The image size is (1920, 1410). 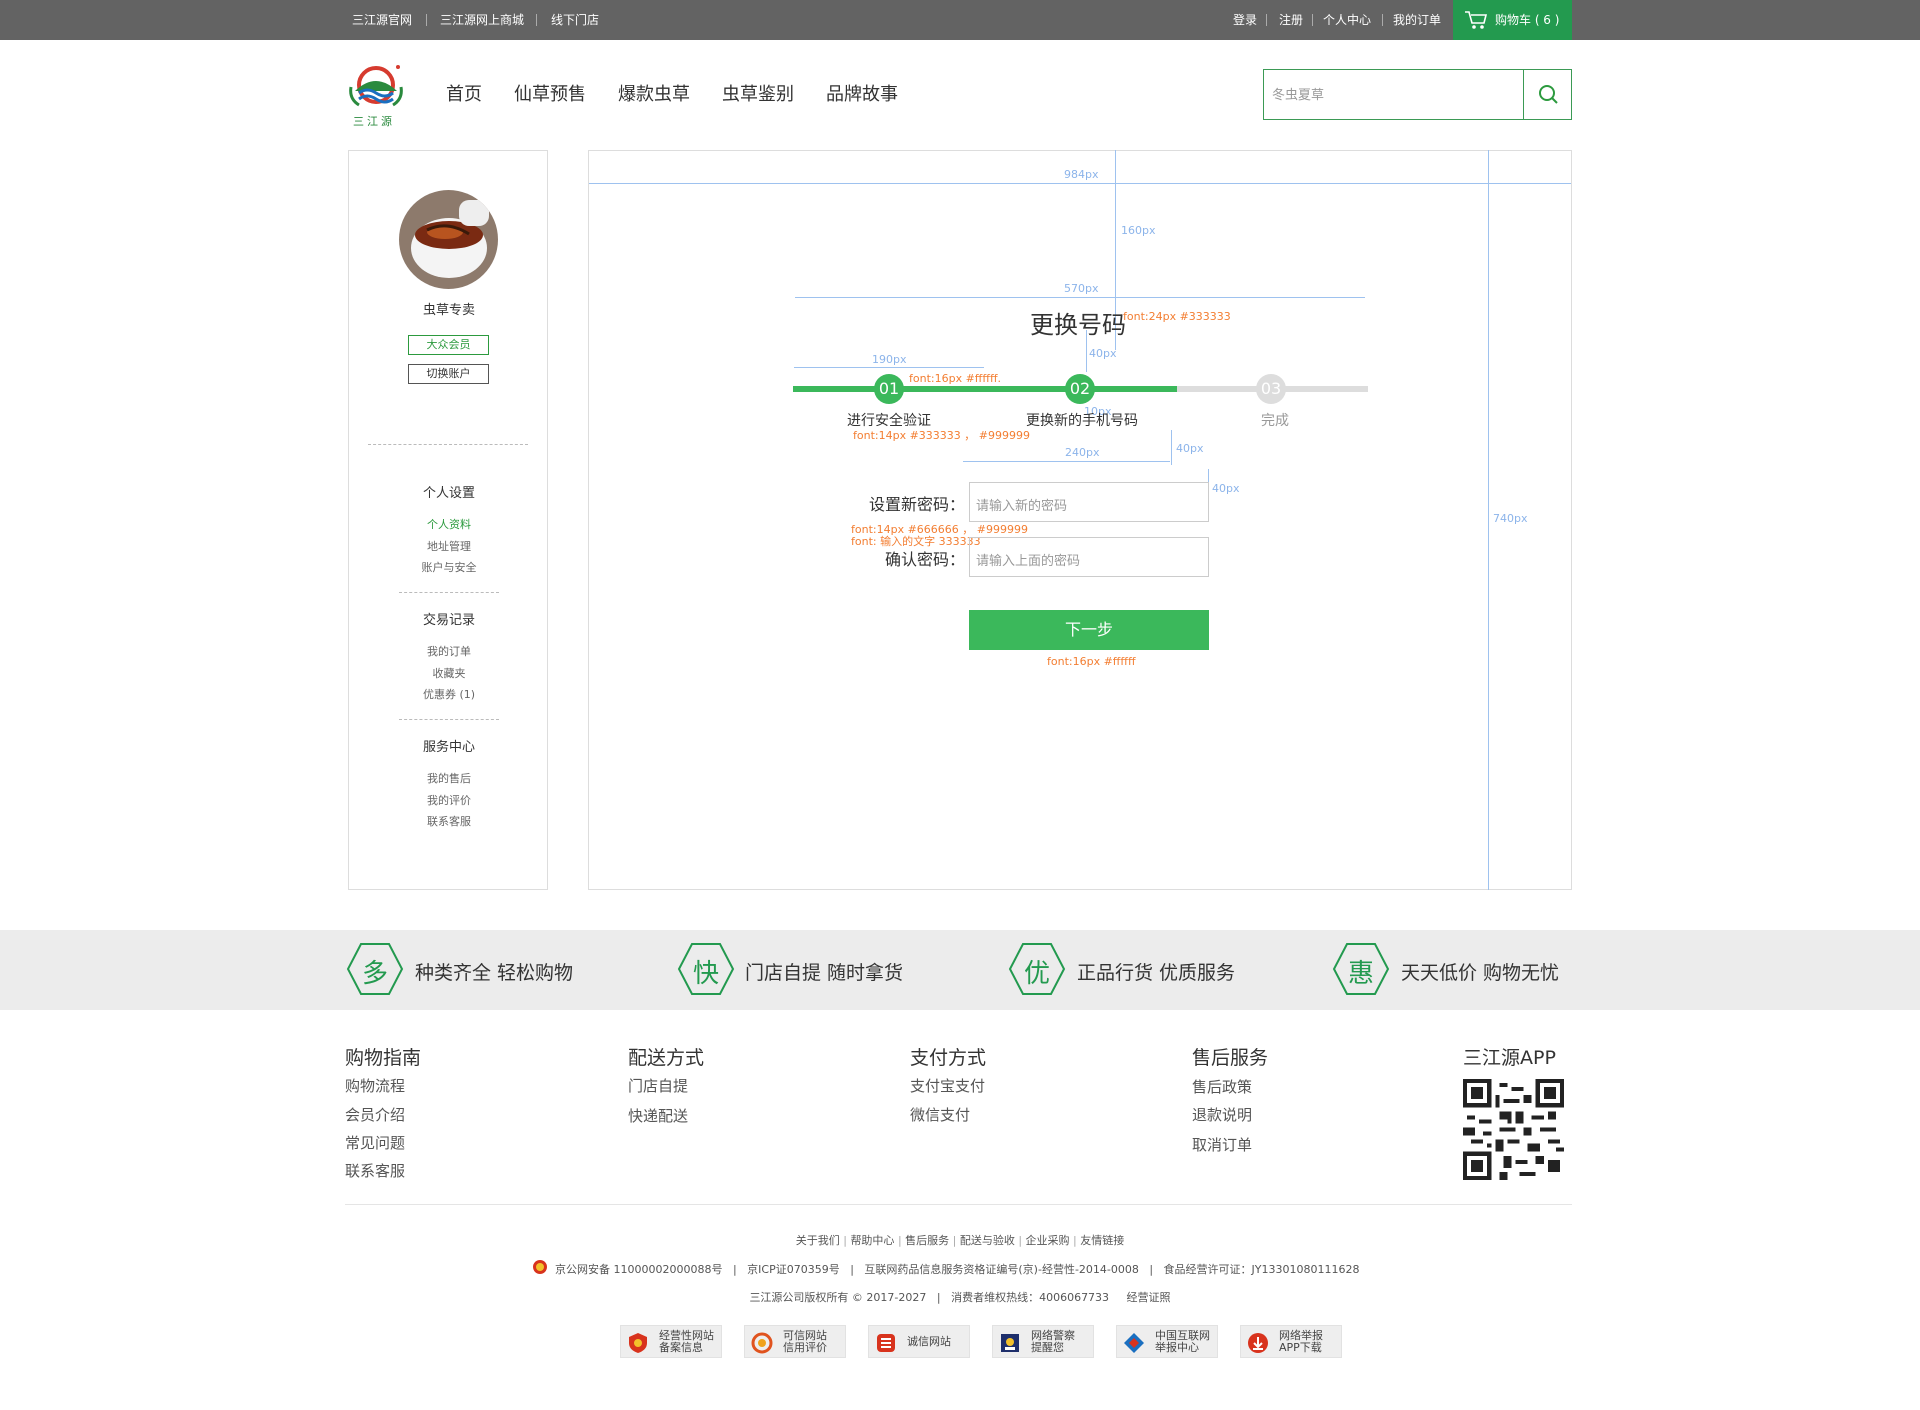 I want to click on search-box: 冬虫夏草, so click(x=1417, y=94).